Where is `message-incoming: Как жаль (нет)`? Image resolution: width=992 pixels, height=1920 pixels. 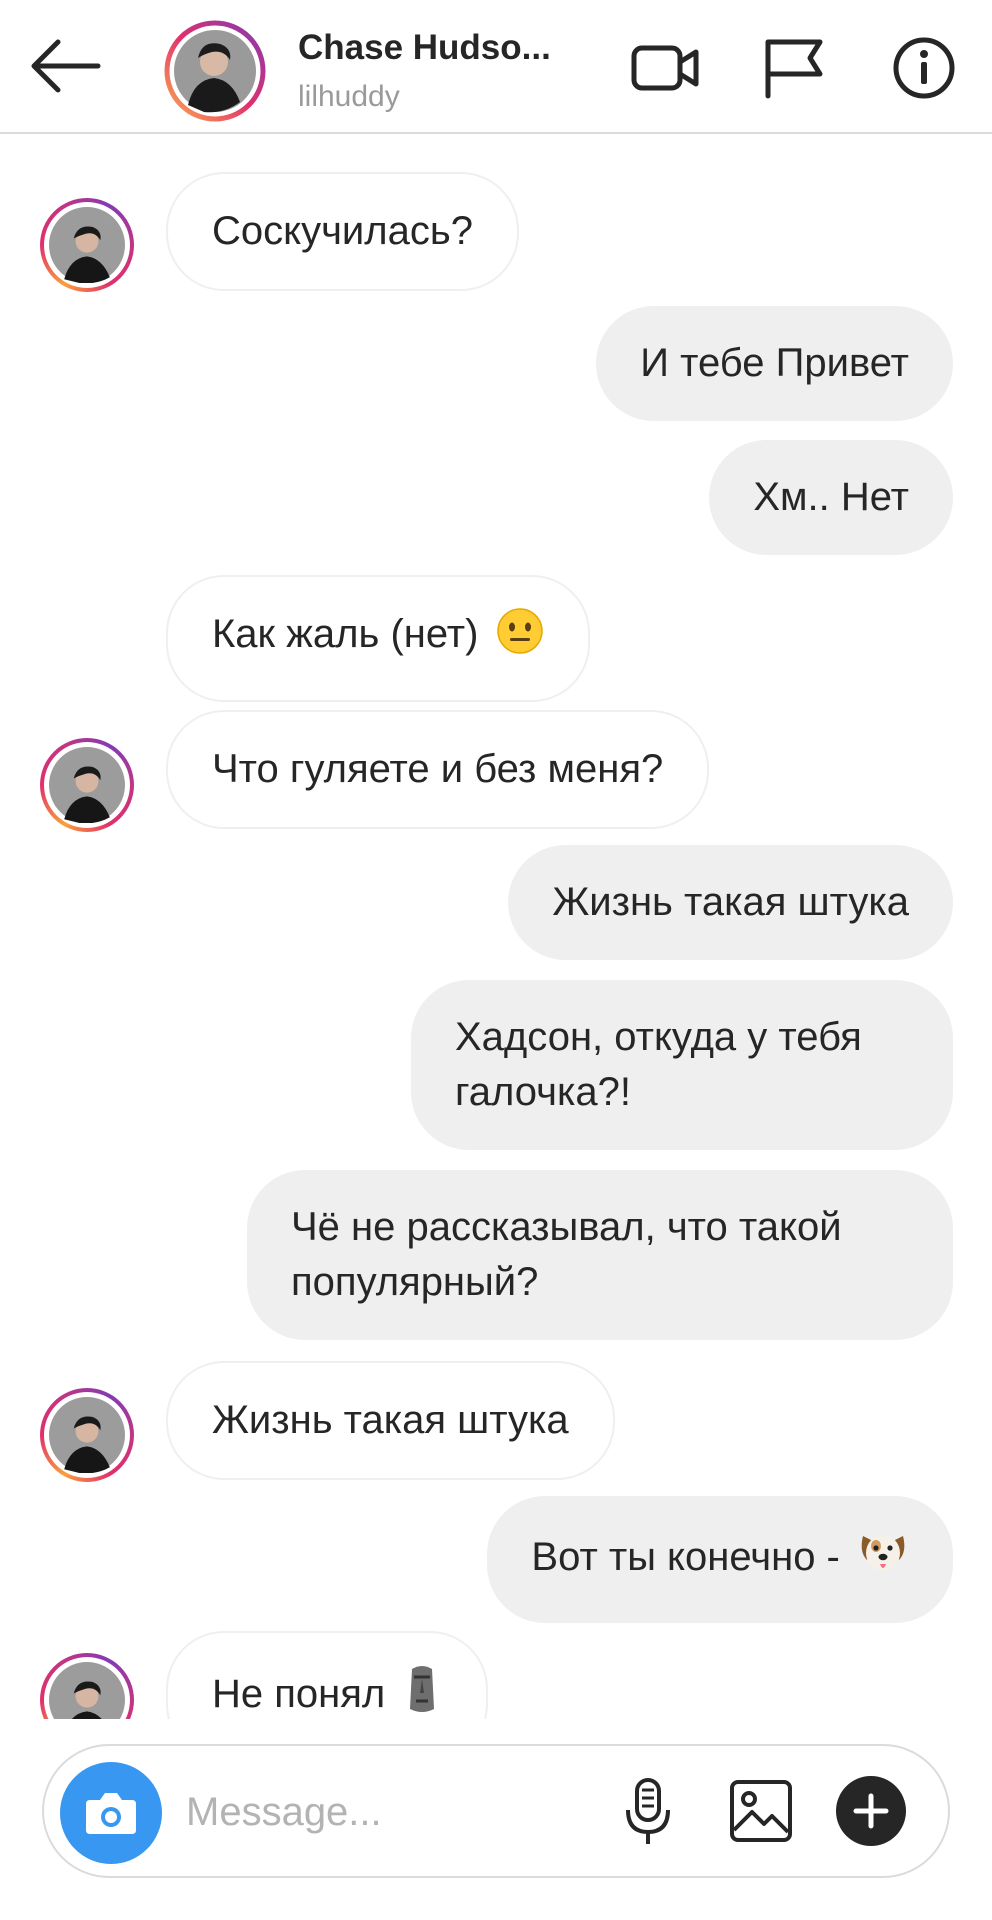 message-incoming: Как жаль (нет) is located at coordinates (378, 638).